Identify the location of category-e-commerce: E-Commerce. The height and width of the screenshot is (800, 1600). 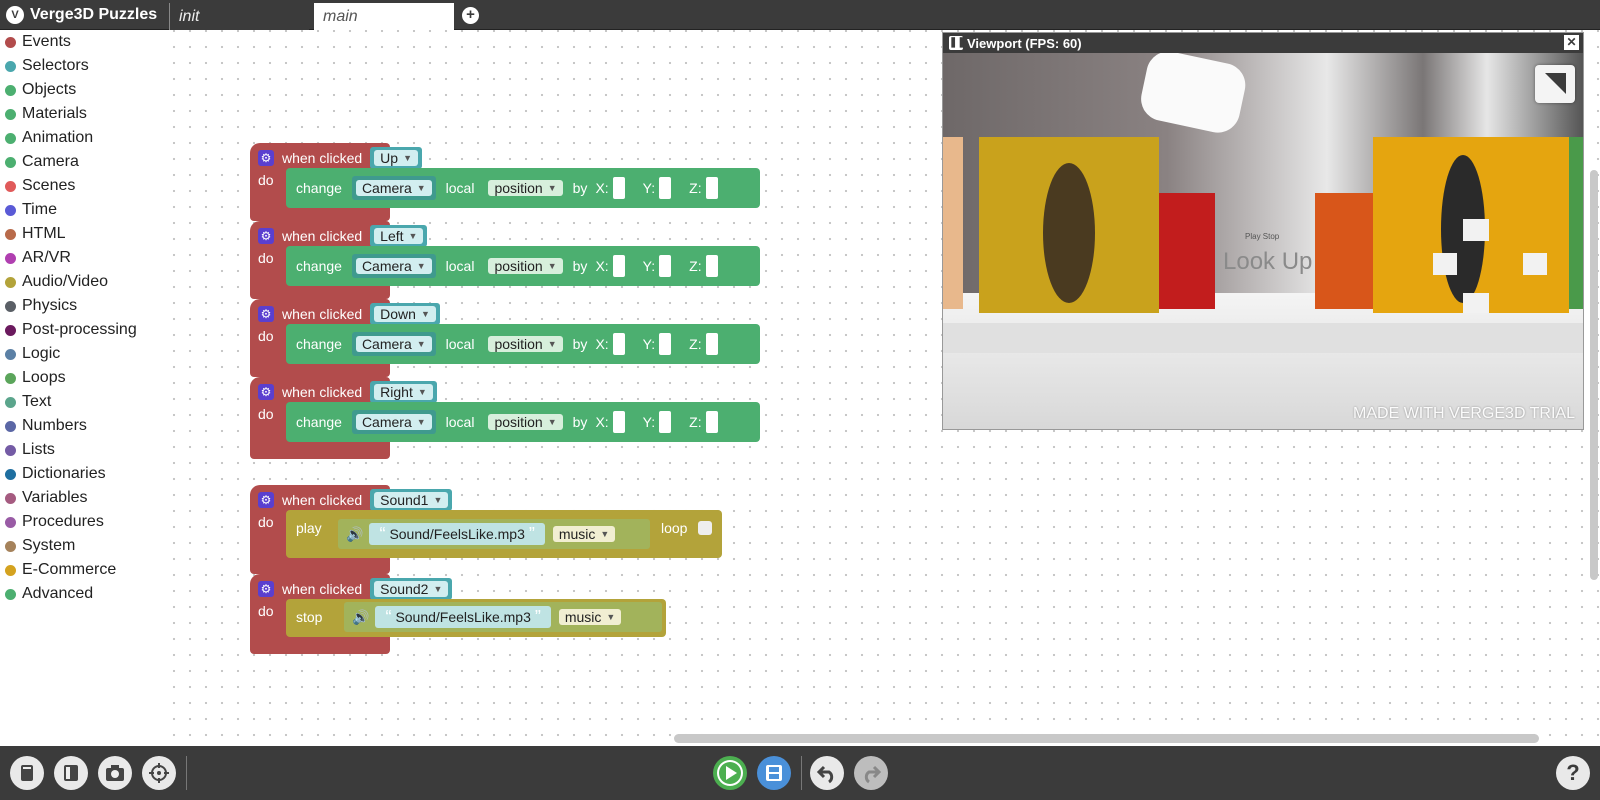
(84, 570).